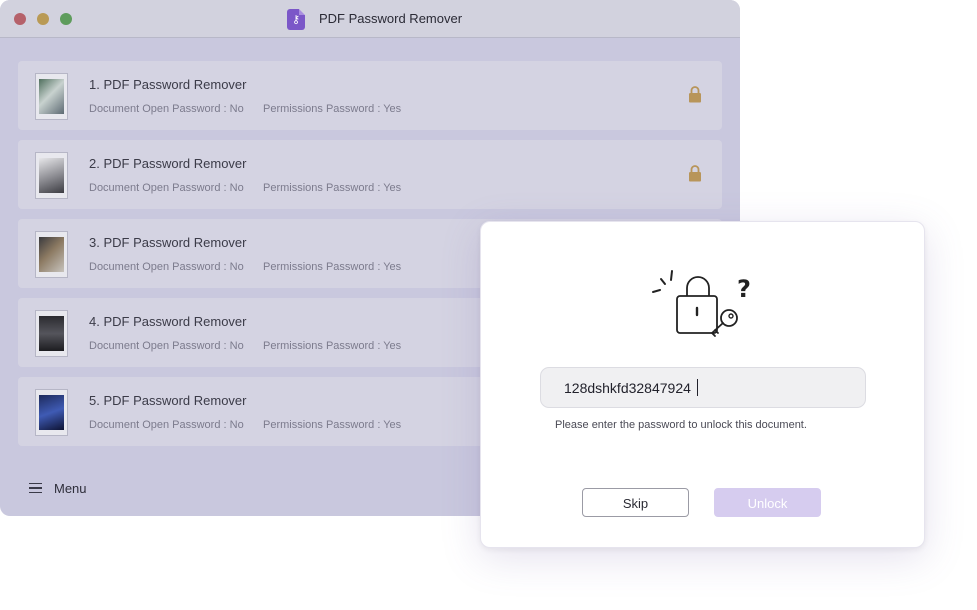 The height and width of the screenshot is (610, 977). What do you see at coordinates (697, 387) in the screenshot?
I see `text-caret` at bounding box center [697, 387].